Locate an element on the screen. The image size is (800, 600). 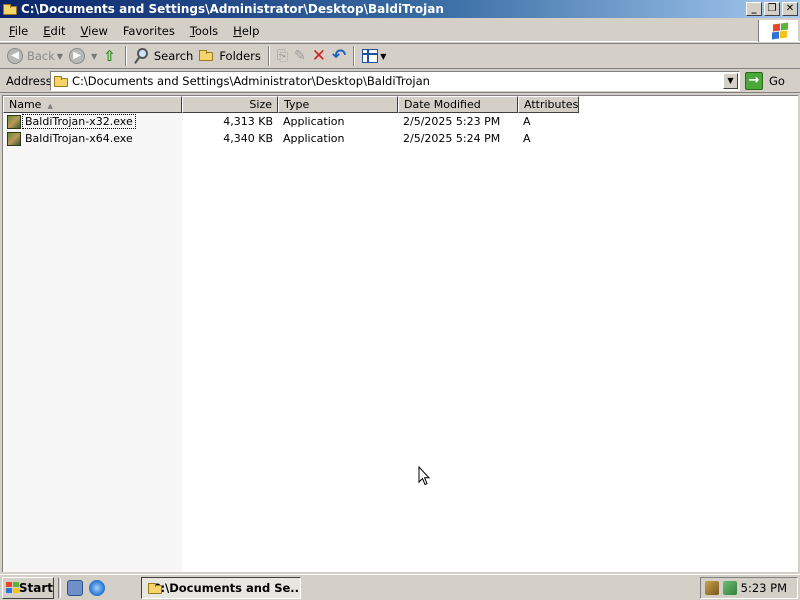
mouse-cursor-icon is located at coordinates (424, 476).